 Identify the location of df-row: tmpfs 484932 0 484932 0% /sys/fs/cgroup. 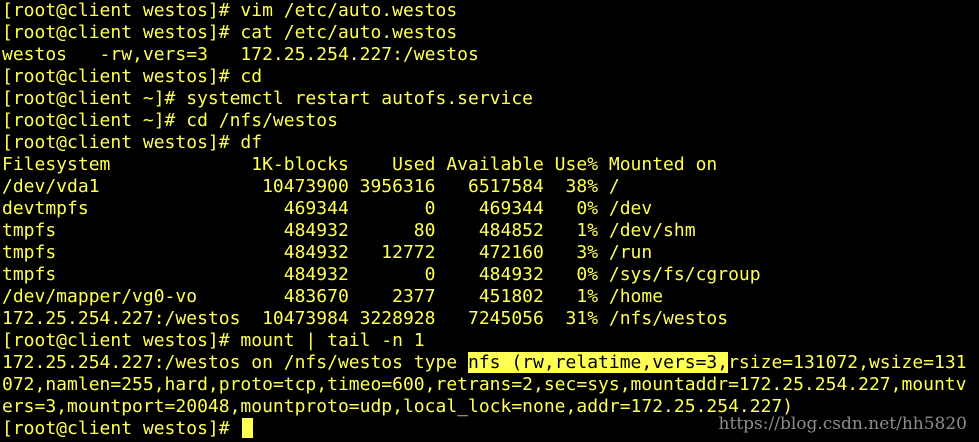
(381, 274).